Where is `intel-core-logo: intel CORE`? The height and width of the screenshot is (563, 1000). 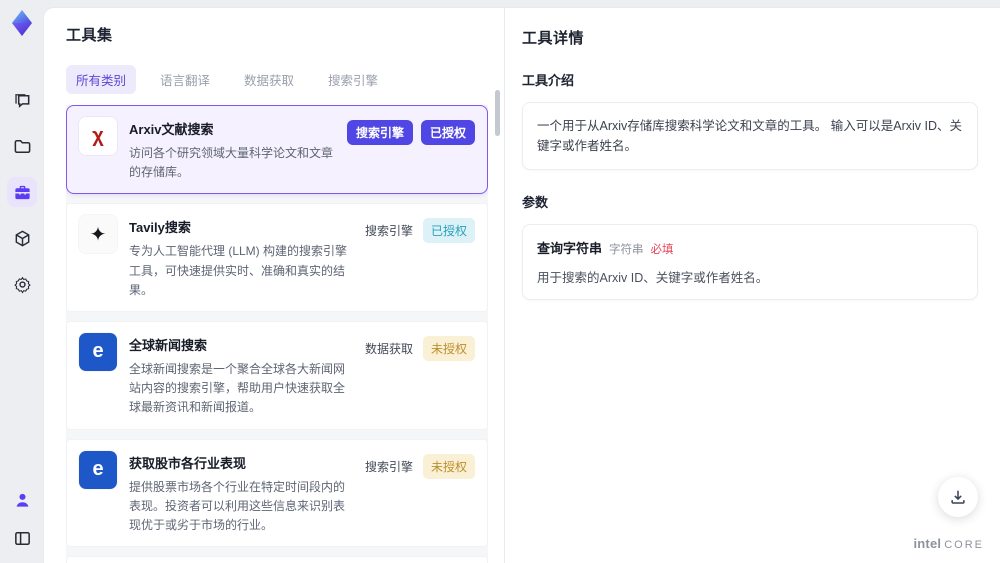 intel-core-logo: intel CORE is located at coordinates (948, 543).